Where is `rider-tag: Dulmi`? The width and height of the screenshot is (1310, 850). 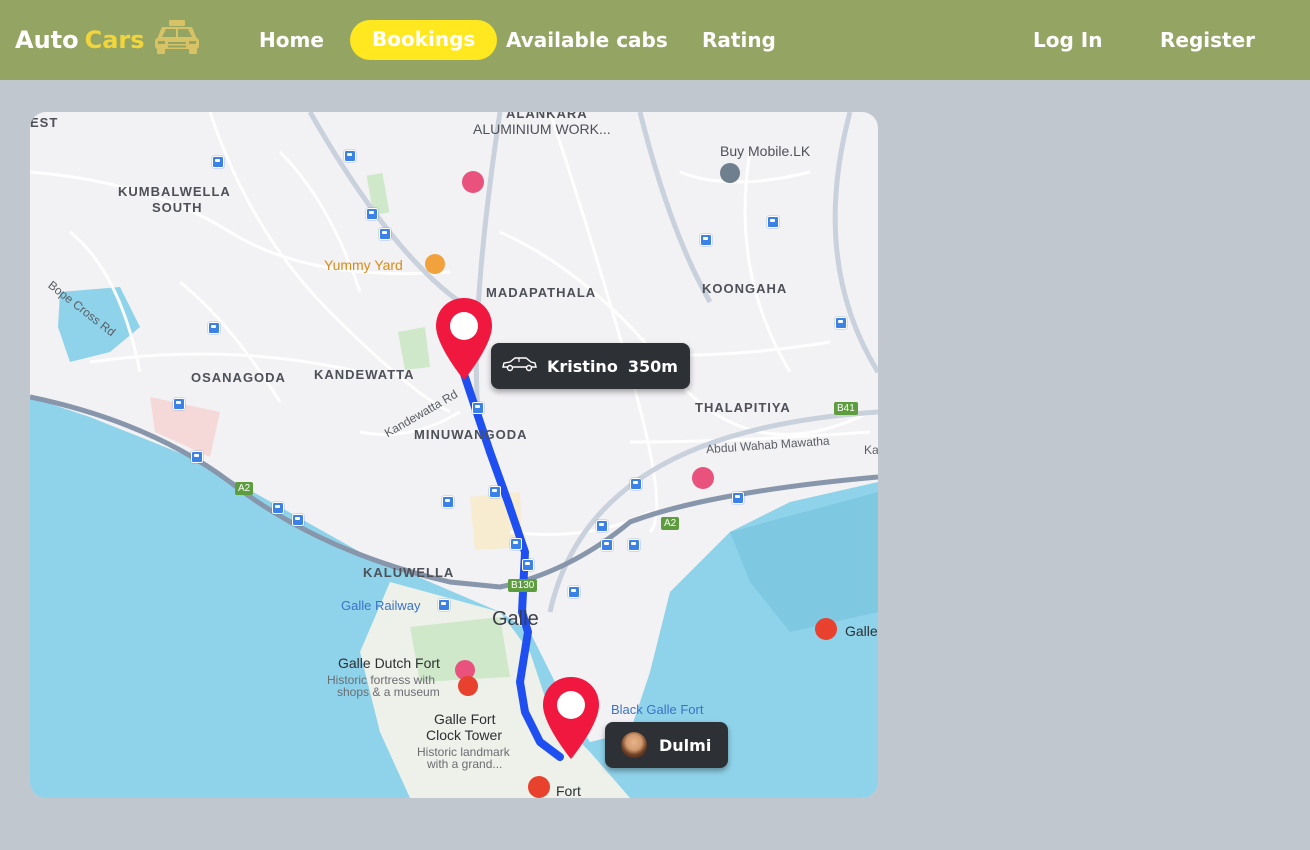
rider-tag: Dulmi is located at coordinates (666, 745).